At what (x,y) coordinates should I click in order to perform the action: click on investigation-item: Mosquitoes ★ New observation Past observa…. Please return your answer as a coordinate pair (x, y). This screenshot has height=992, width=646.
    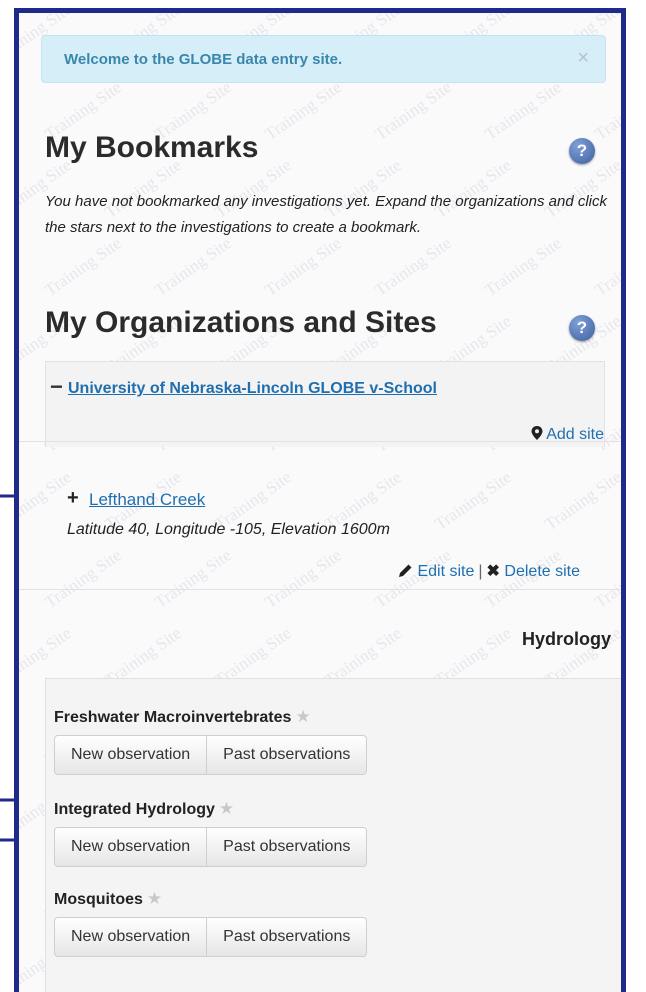
    Looking at the image, I should click on (211, 923).